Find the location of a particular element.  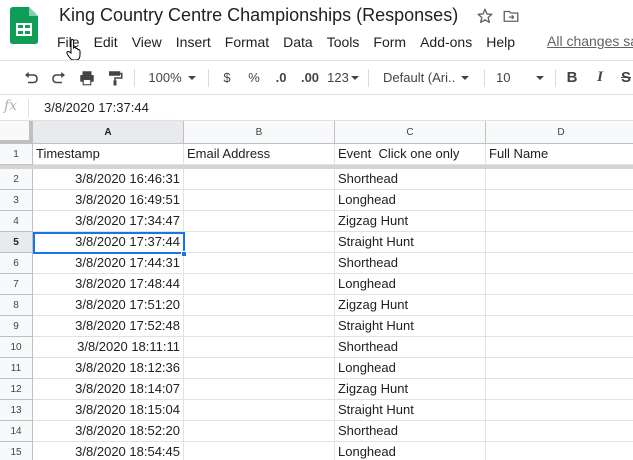

menu-edit: Edit is located at coordinates (106, 42).